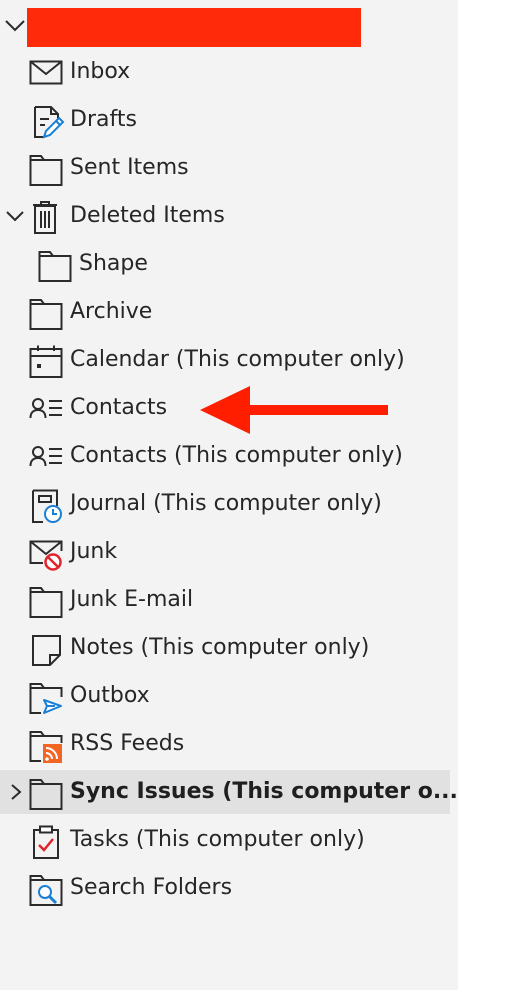 The height and width of the screenshot is (990, 512). I want to click on folder-row-journal: Journal (This computer only), so click(225, 504).